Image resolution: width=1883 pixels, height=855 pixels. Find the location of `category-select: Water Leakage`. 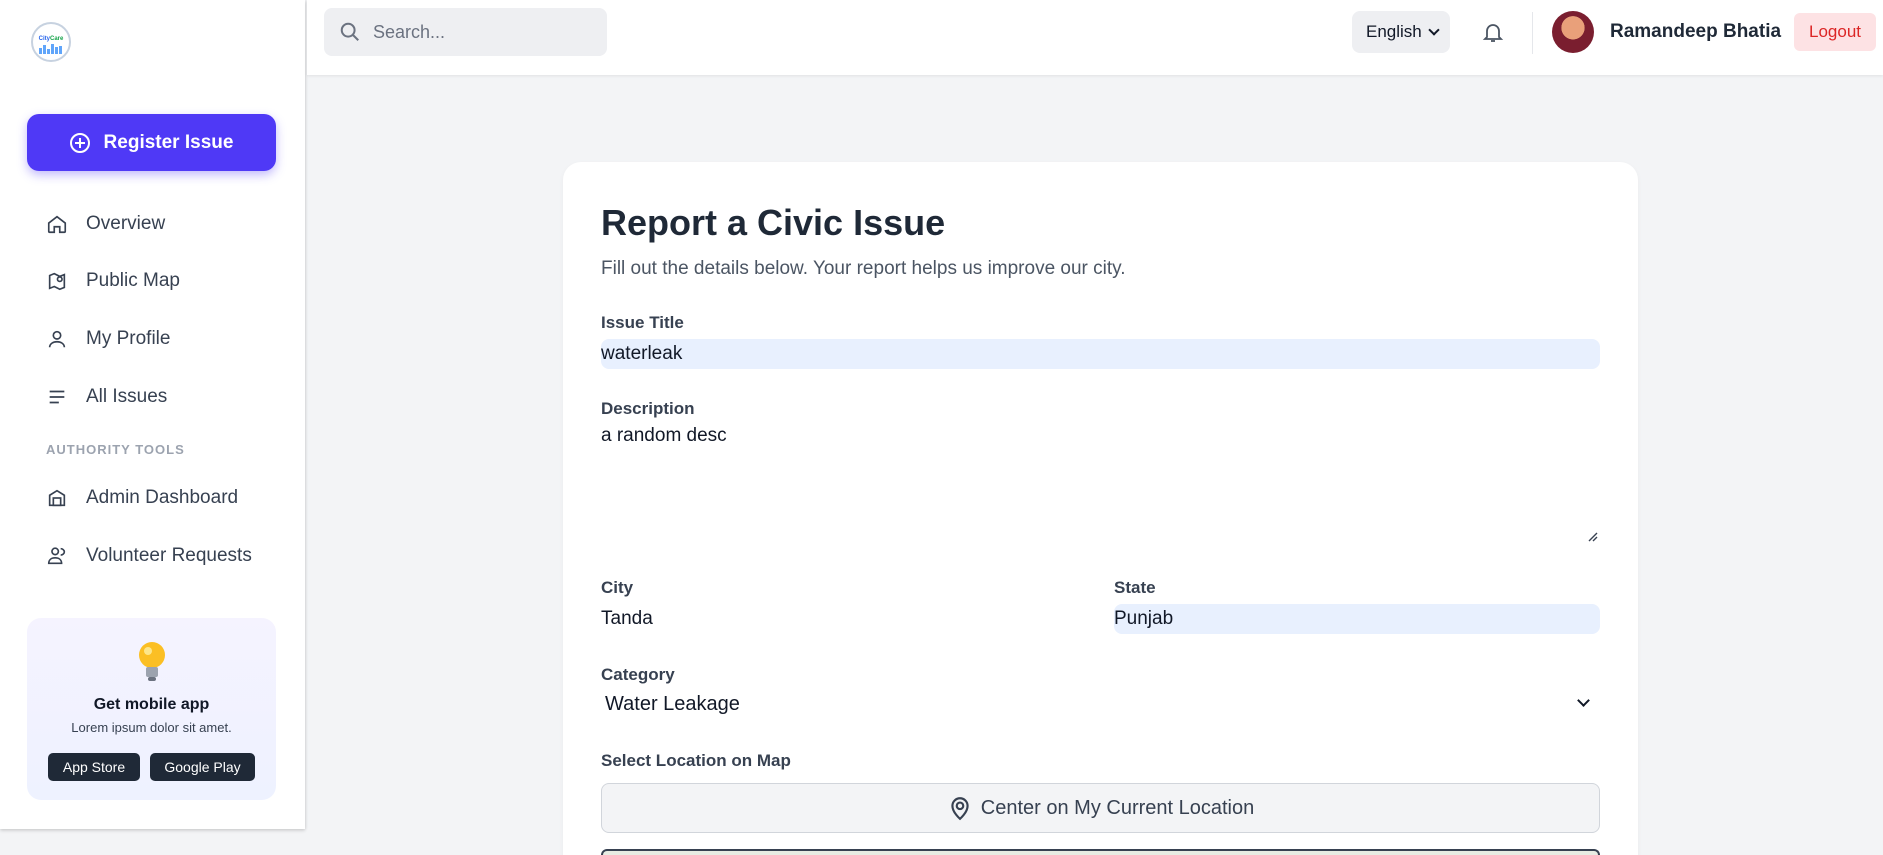

category-select: Water Leakage is located at coordinates (1100, 704).